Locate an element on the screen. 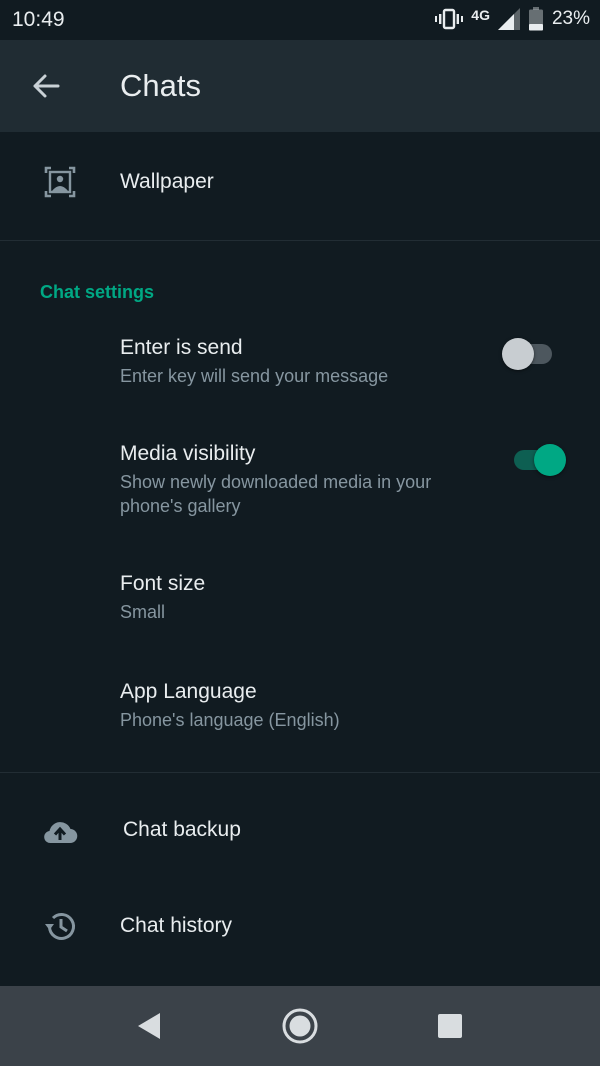 This screenshot has height=1066, width=600. media-visibility-title: Media visibility is located at coordinates (188, 453).